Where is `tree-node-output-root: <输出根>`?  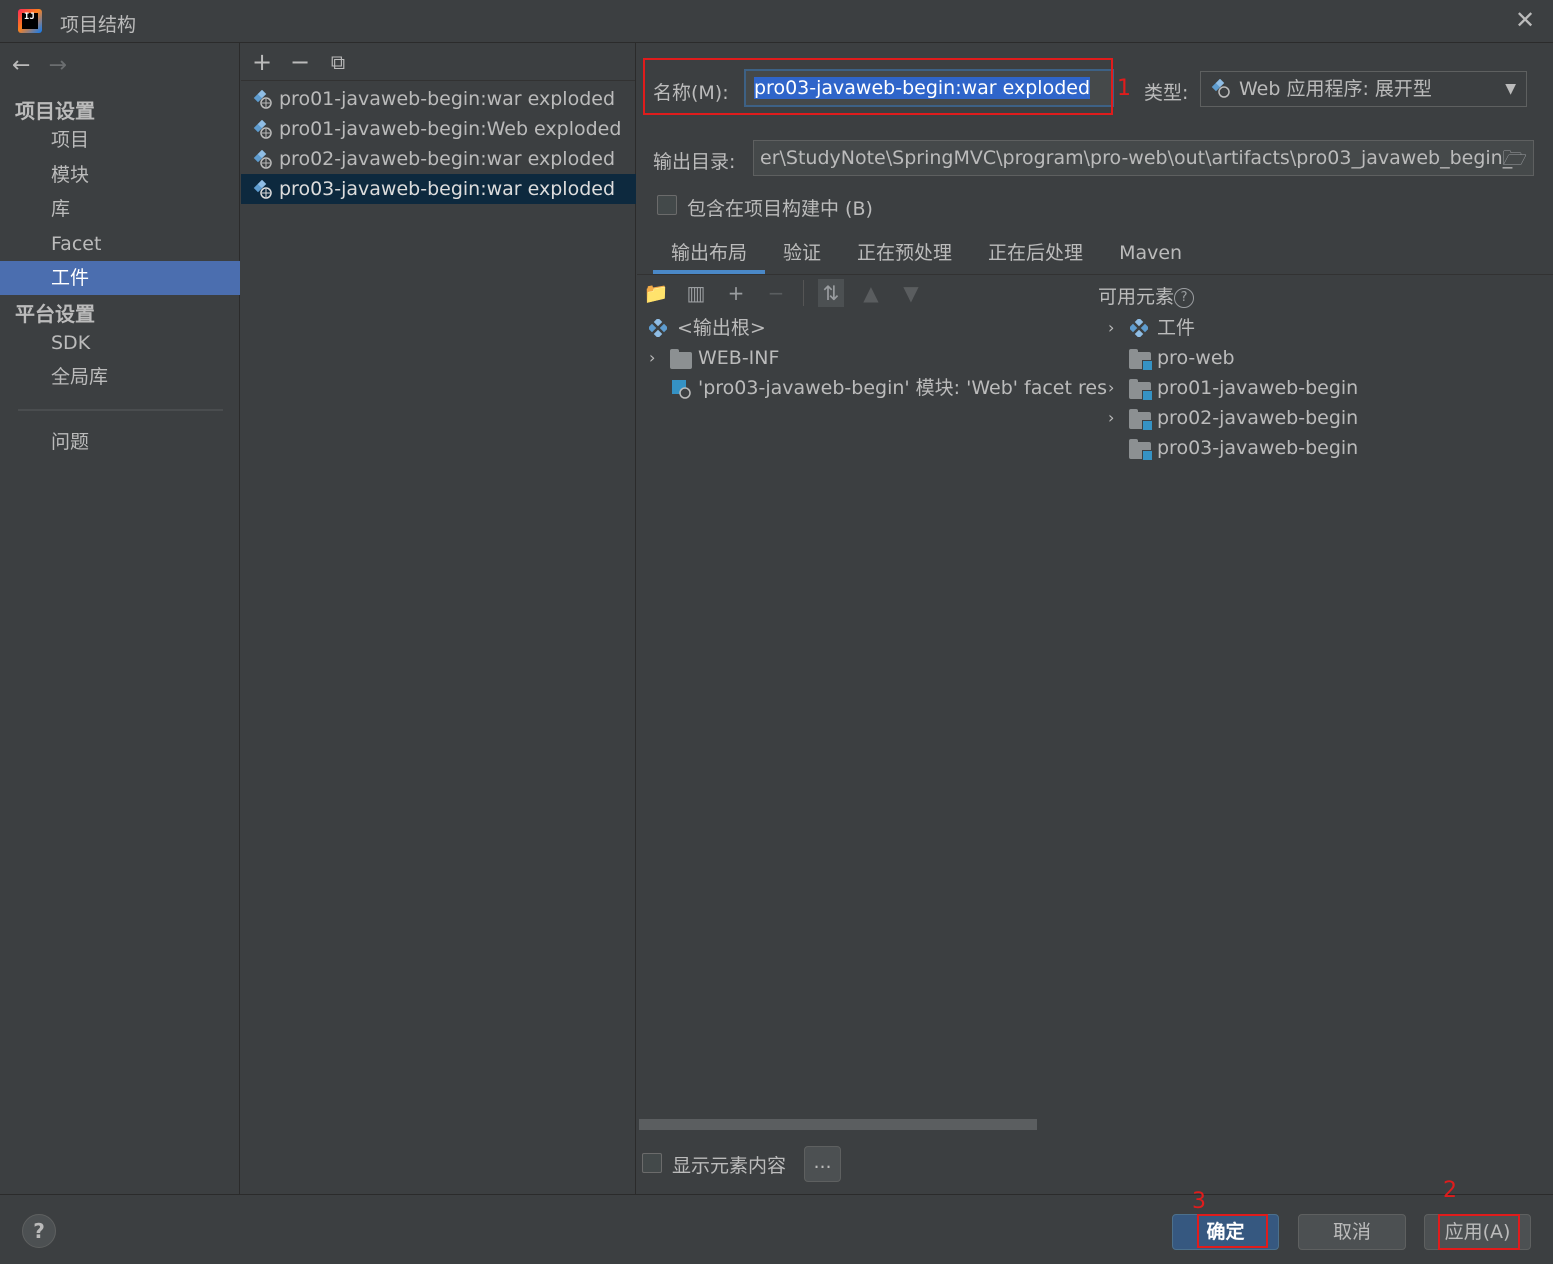 tree-node-output-root: <输出根> is located at coordinates (867, 328).